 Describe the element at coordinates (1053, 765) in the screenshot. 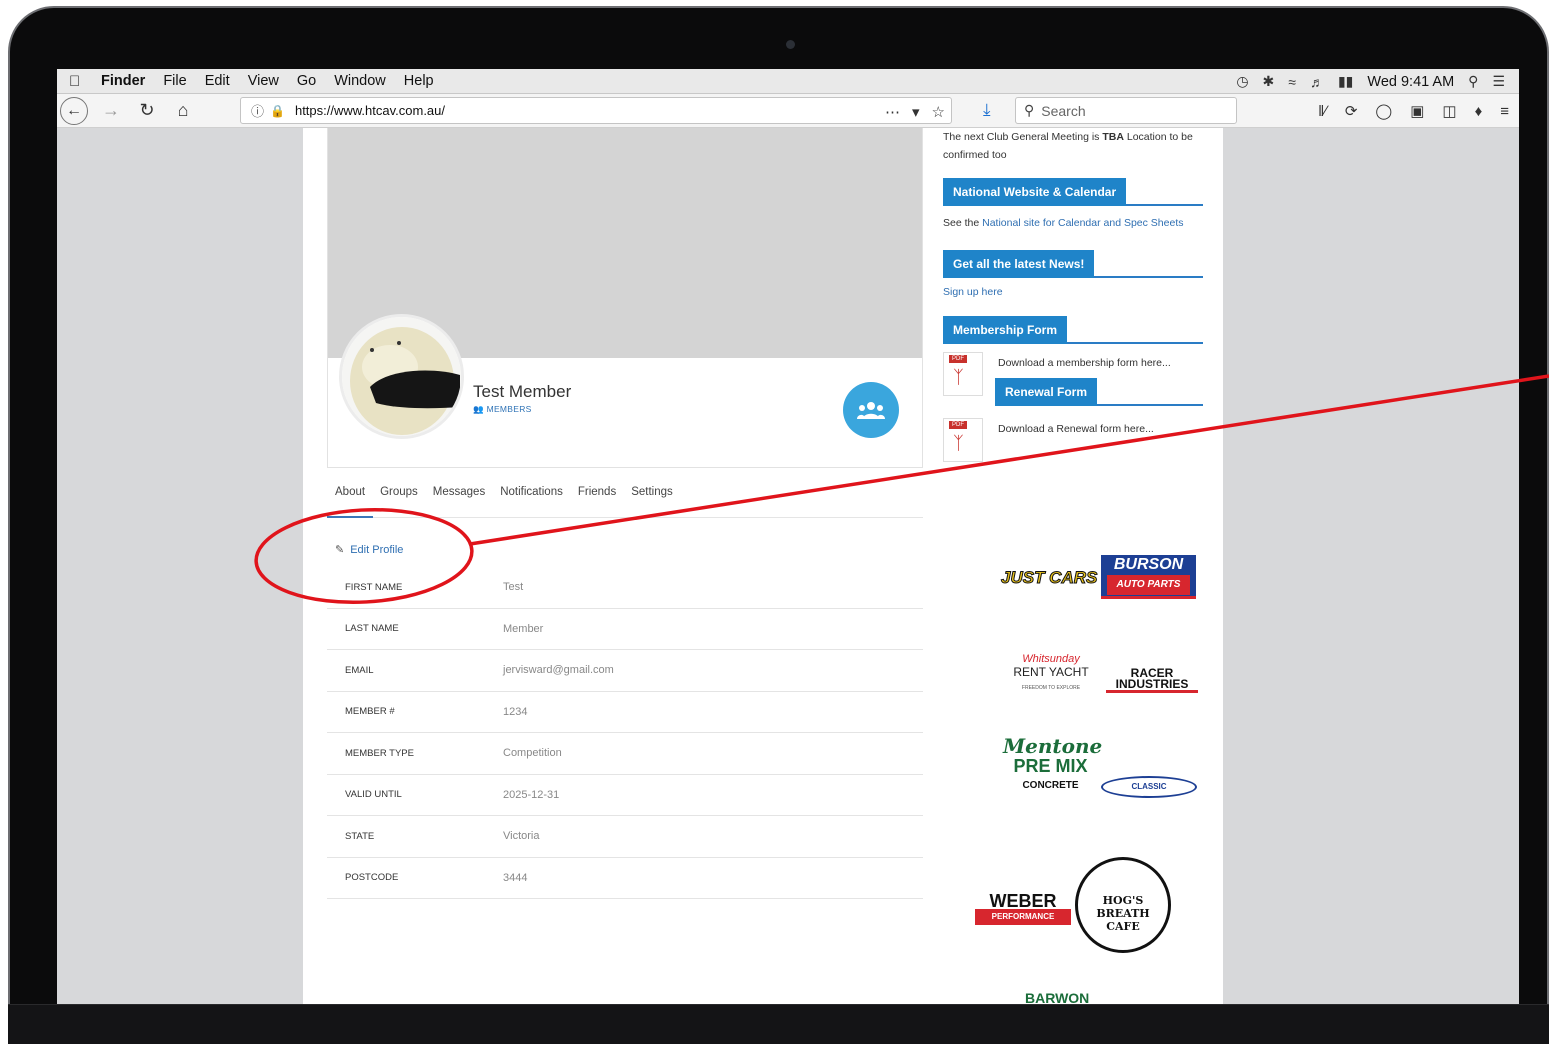

I see `sponsor-mentone-logo: Mentone PRE MIX CONCRETE` at that location.